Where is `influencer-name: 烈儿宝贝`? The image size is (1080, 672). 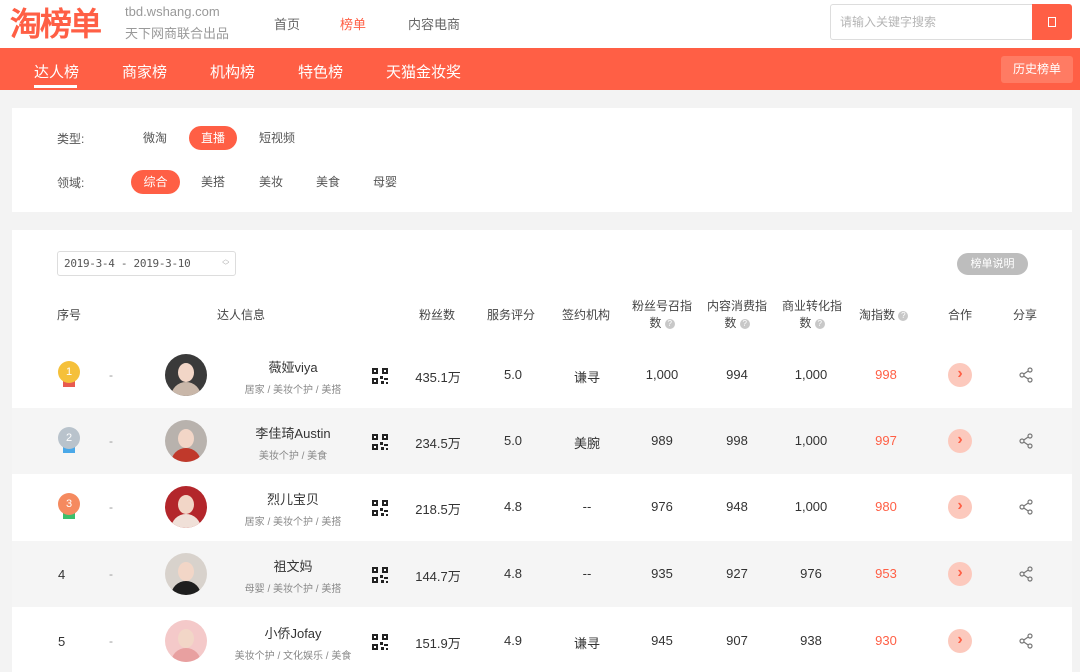 influencer-name: 烈儿宝贝 is located at coordinates (293, 498).